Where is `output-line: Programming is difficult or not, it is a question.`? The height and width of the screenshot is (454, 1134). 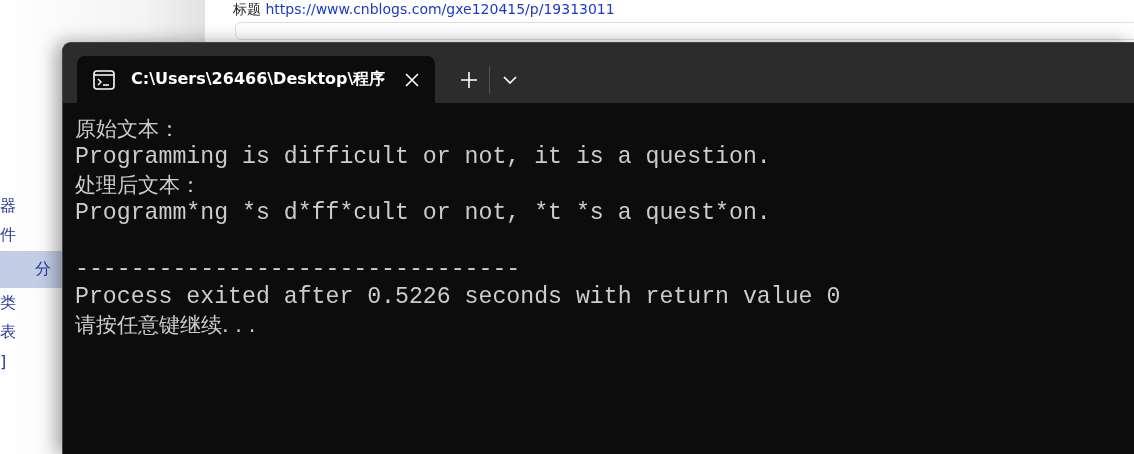
output-line: Programming is difficult or not, it is a question. is located at coordinates (423, 157).